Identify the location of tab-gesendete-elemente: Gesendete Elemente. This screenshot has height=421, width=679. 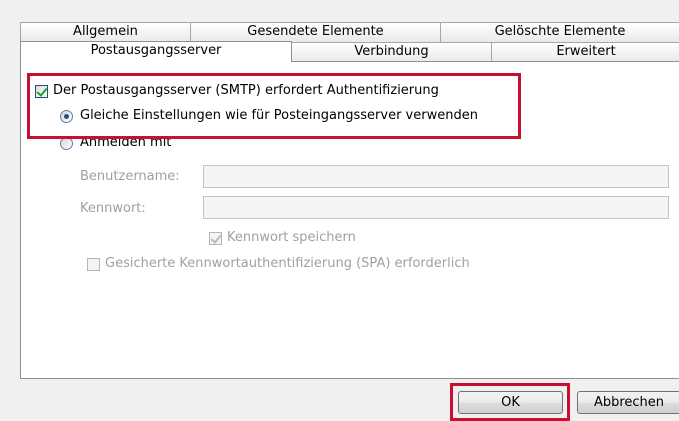
(315, 32).